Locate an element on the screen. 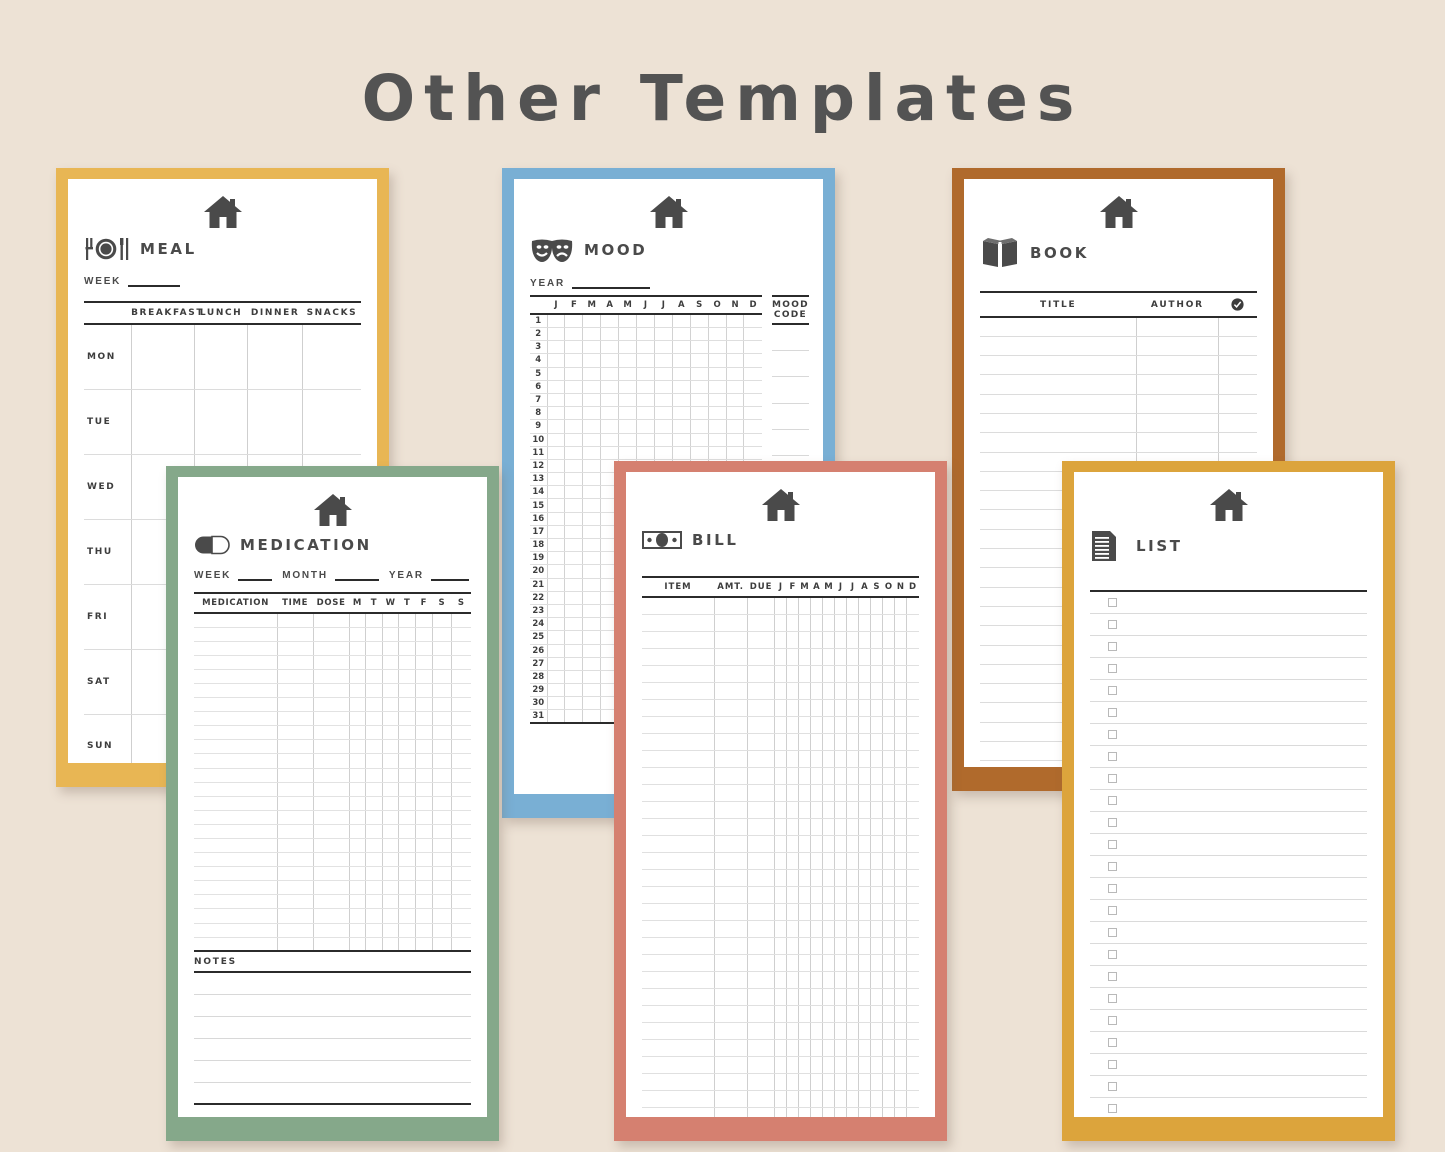 This screenshot has height=1152, width=1445. table-row: 11 is located at coordinates (646, 453).